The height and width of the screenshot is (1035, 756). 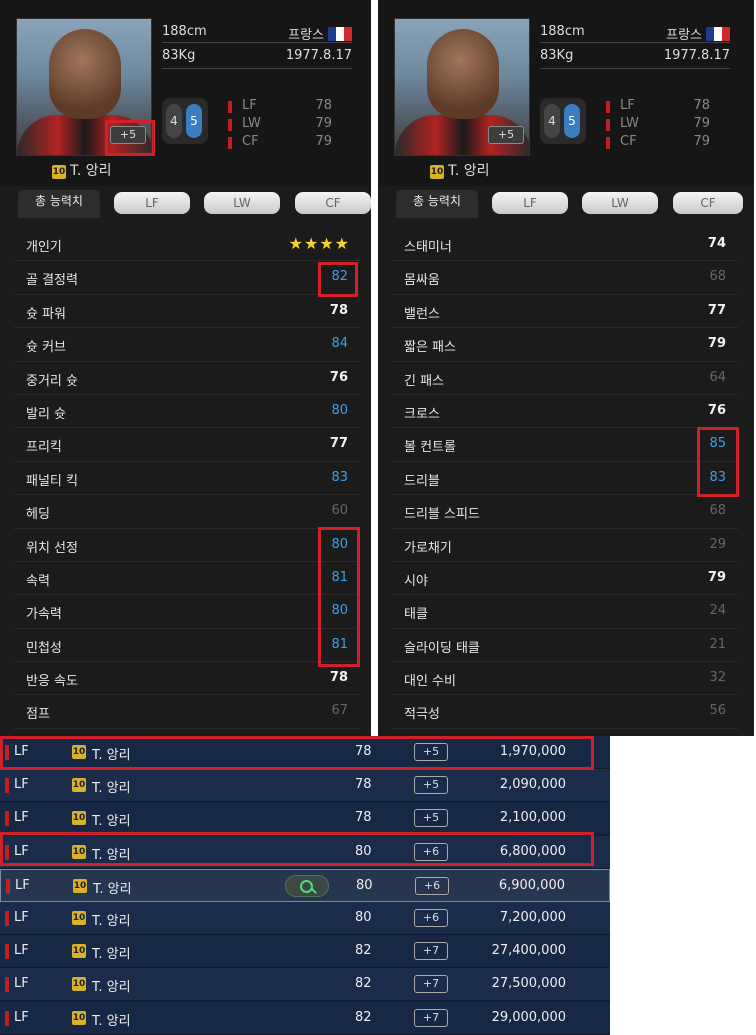 I want to click on position-ratings: LF 78 LW 79 CF 79, so click(x=280, y=125).